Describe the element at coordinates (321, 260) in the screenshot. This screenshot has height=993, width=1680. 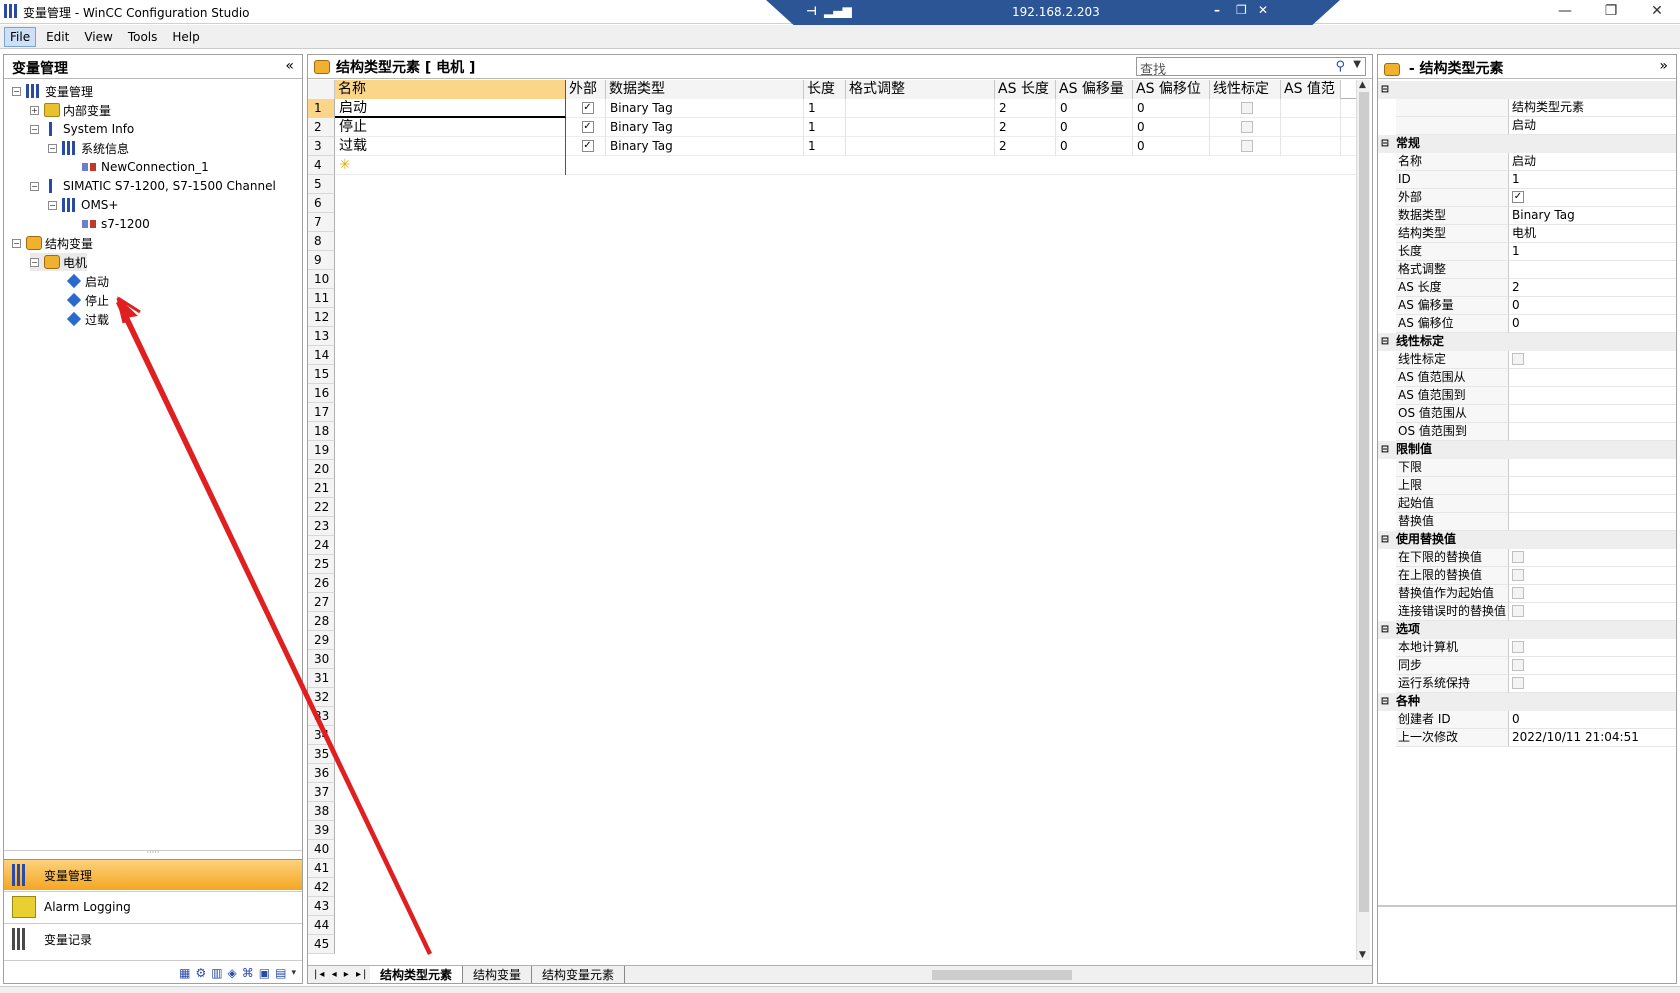
I see `row-number: 9` at that location.